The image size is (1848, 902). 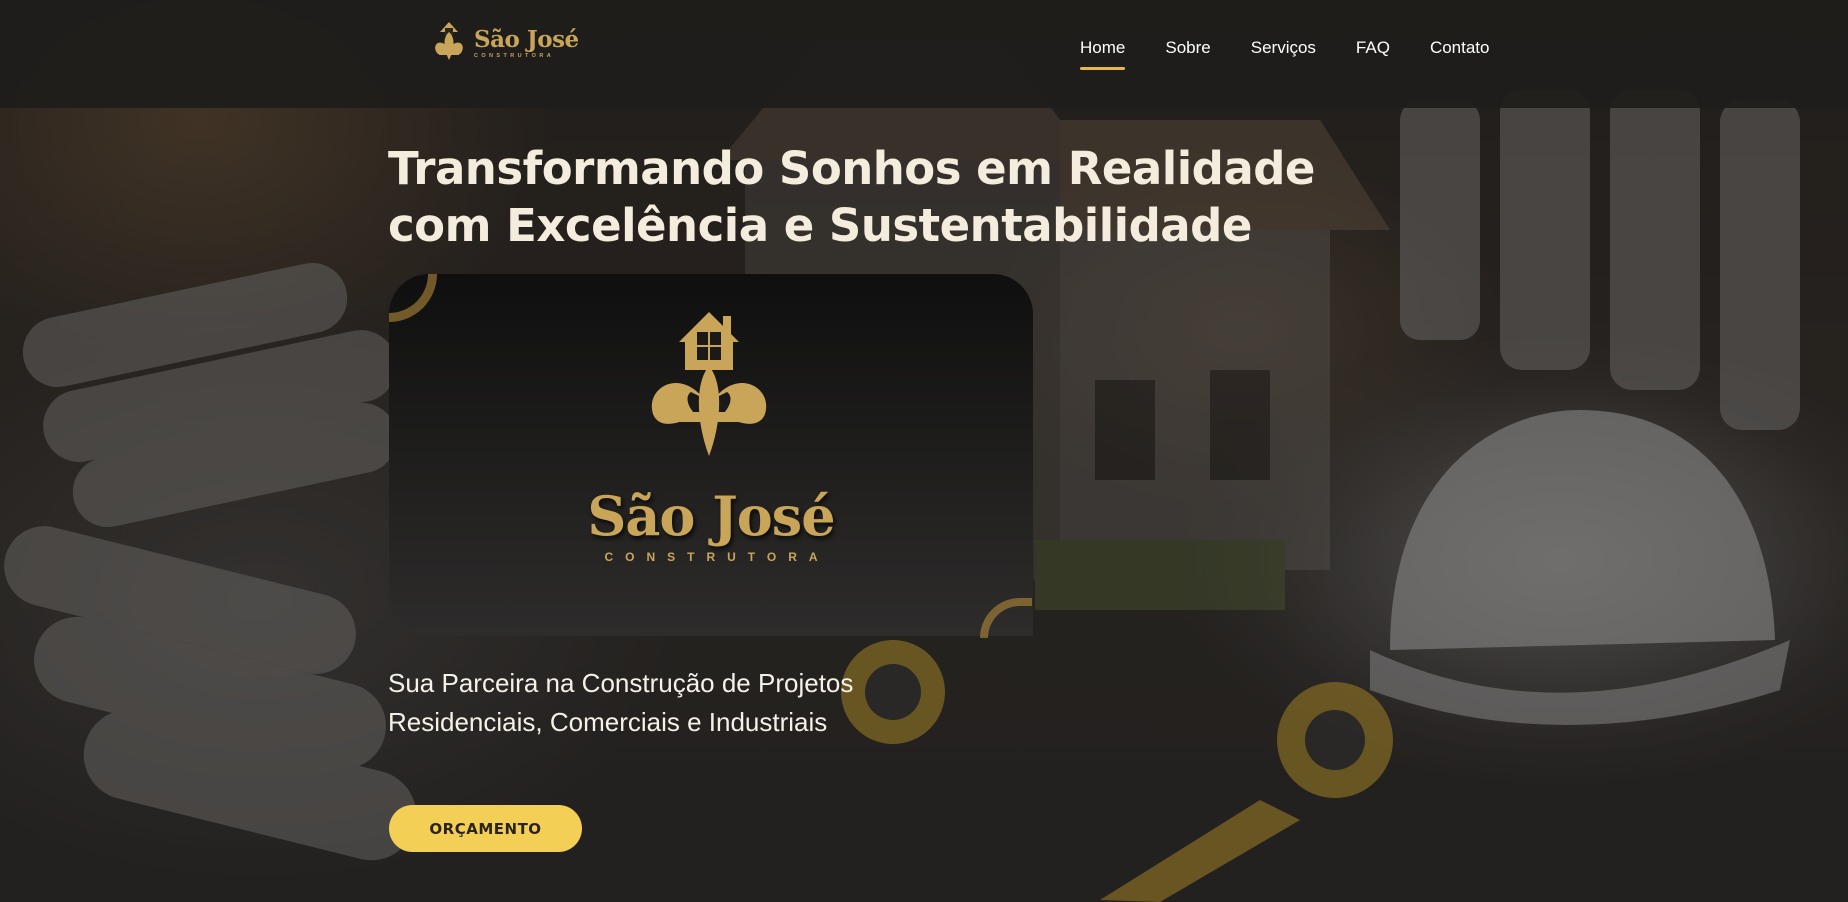 What do you see at coordinates (1103, 54) in the screenshot?
I see `nav-item-home: Home` at bounding box center [1103, 54].